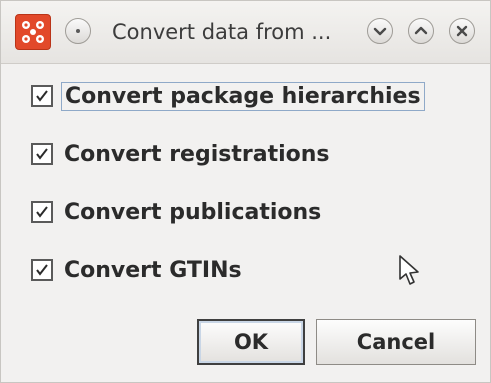 This screenshot has height=383, width=491. What do you see at coordinates (251, 342) in the screenshot?
I see `ok-button: OK` at bounding box center [251, 342].